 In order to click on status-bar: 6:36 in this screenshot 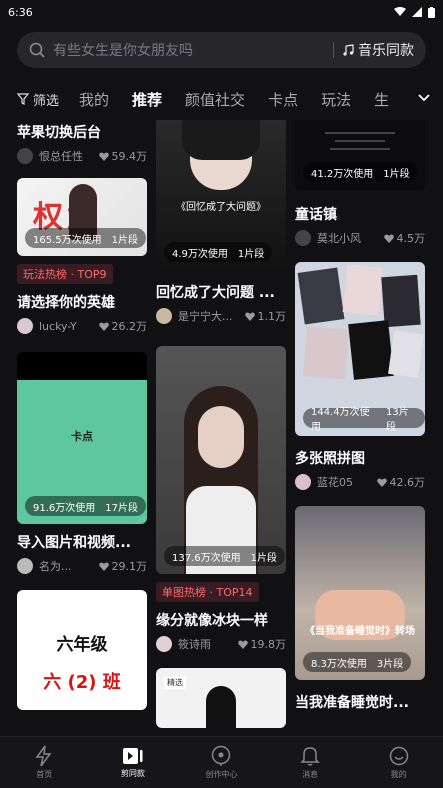, I will do `click(221, 12)`.